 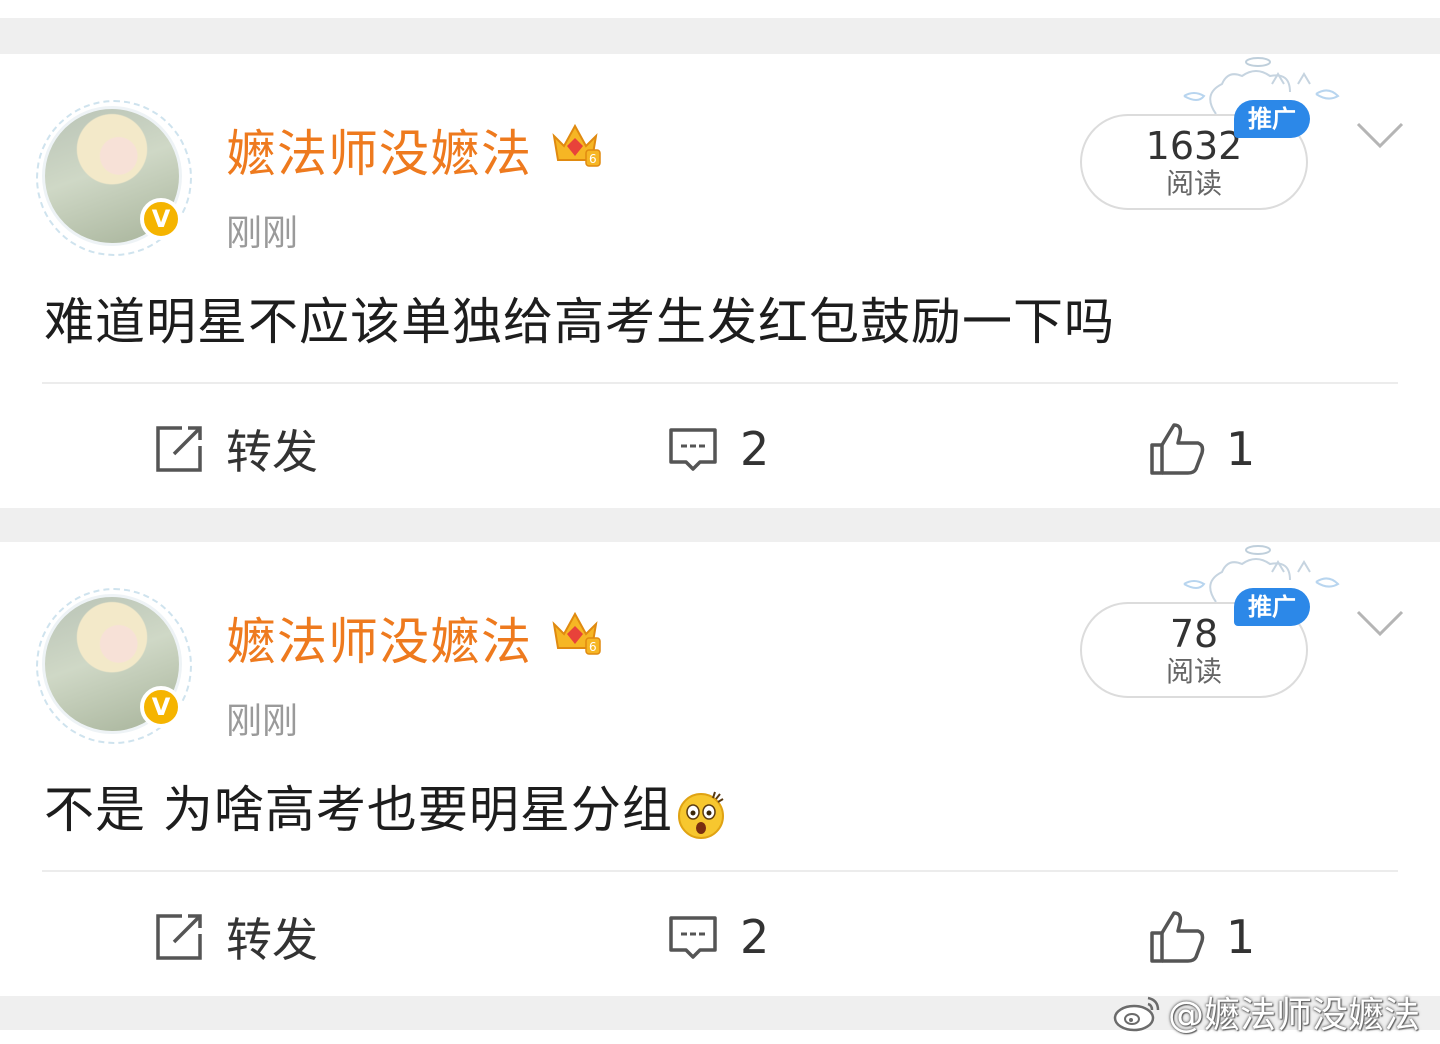 What do you see at coordinates (1136, 1014) in the screenshot?
I see `weibo-logo-icon` at bounding box center [1136, 1014].